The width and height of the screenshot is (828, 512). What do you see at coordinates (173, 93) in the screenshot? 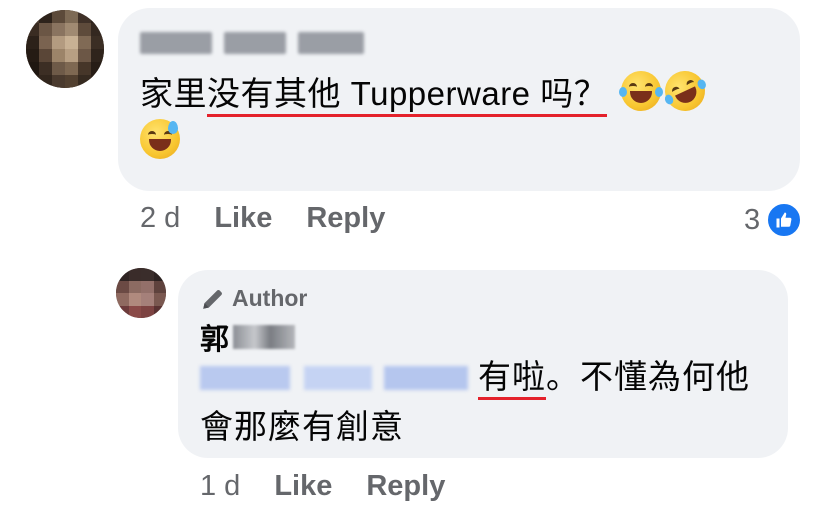
I see `comment-text-plain: 家里` at bounding box center [173, 93].